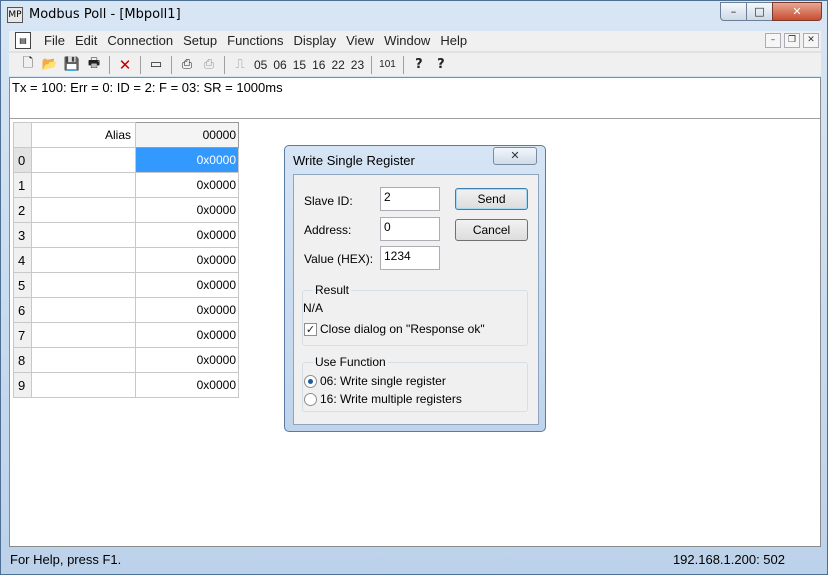  I want to click on fc-16-button: 16, so click(318, 65).